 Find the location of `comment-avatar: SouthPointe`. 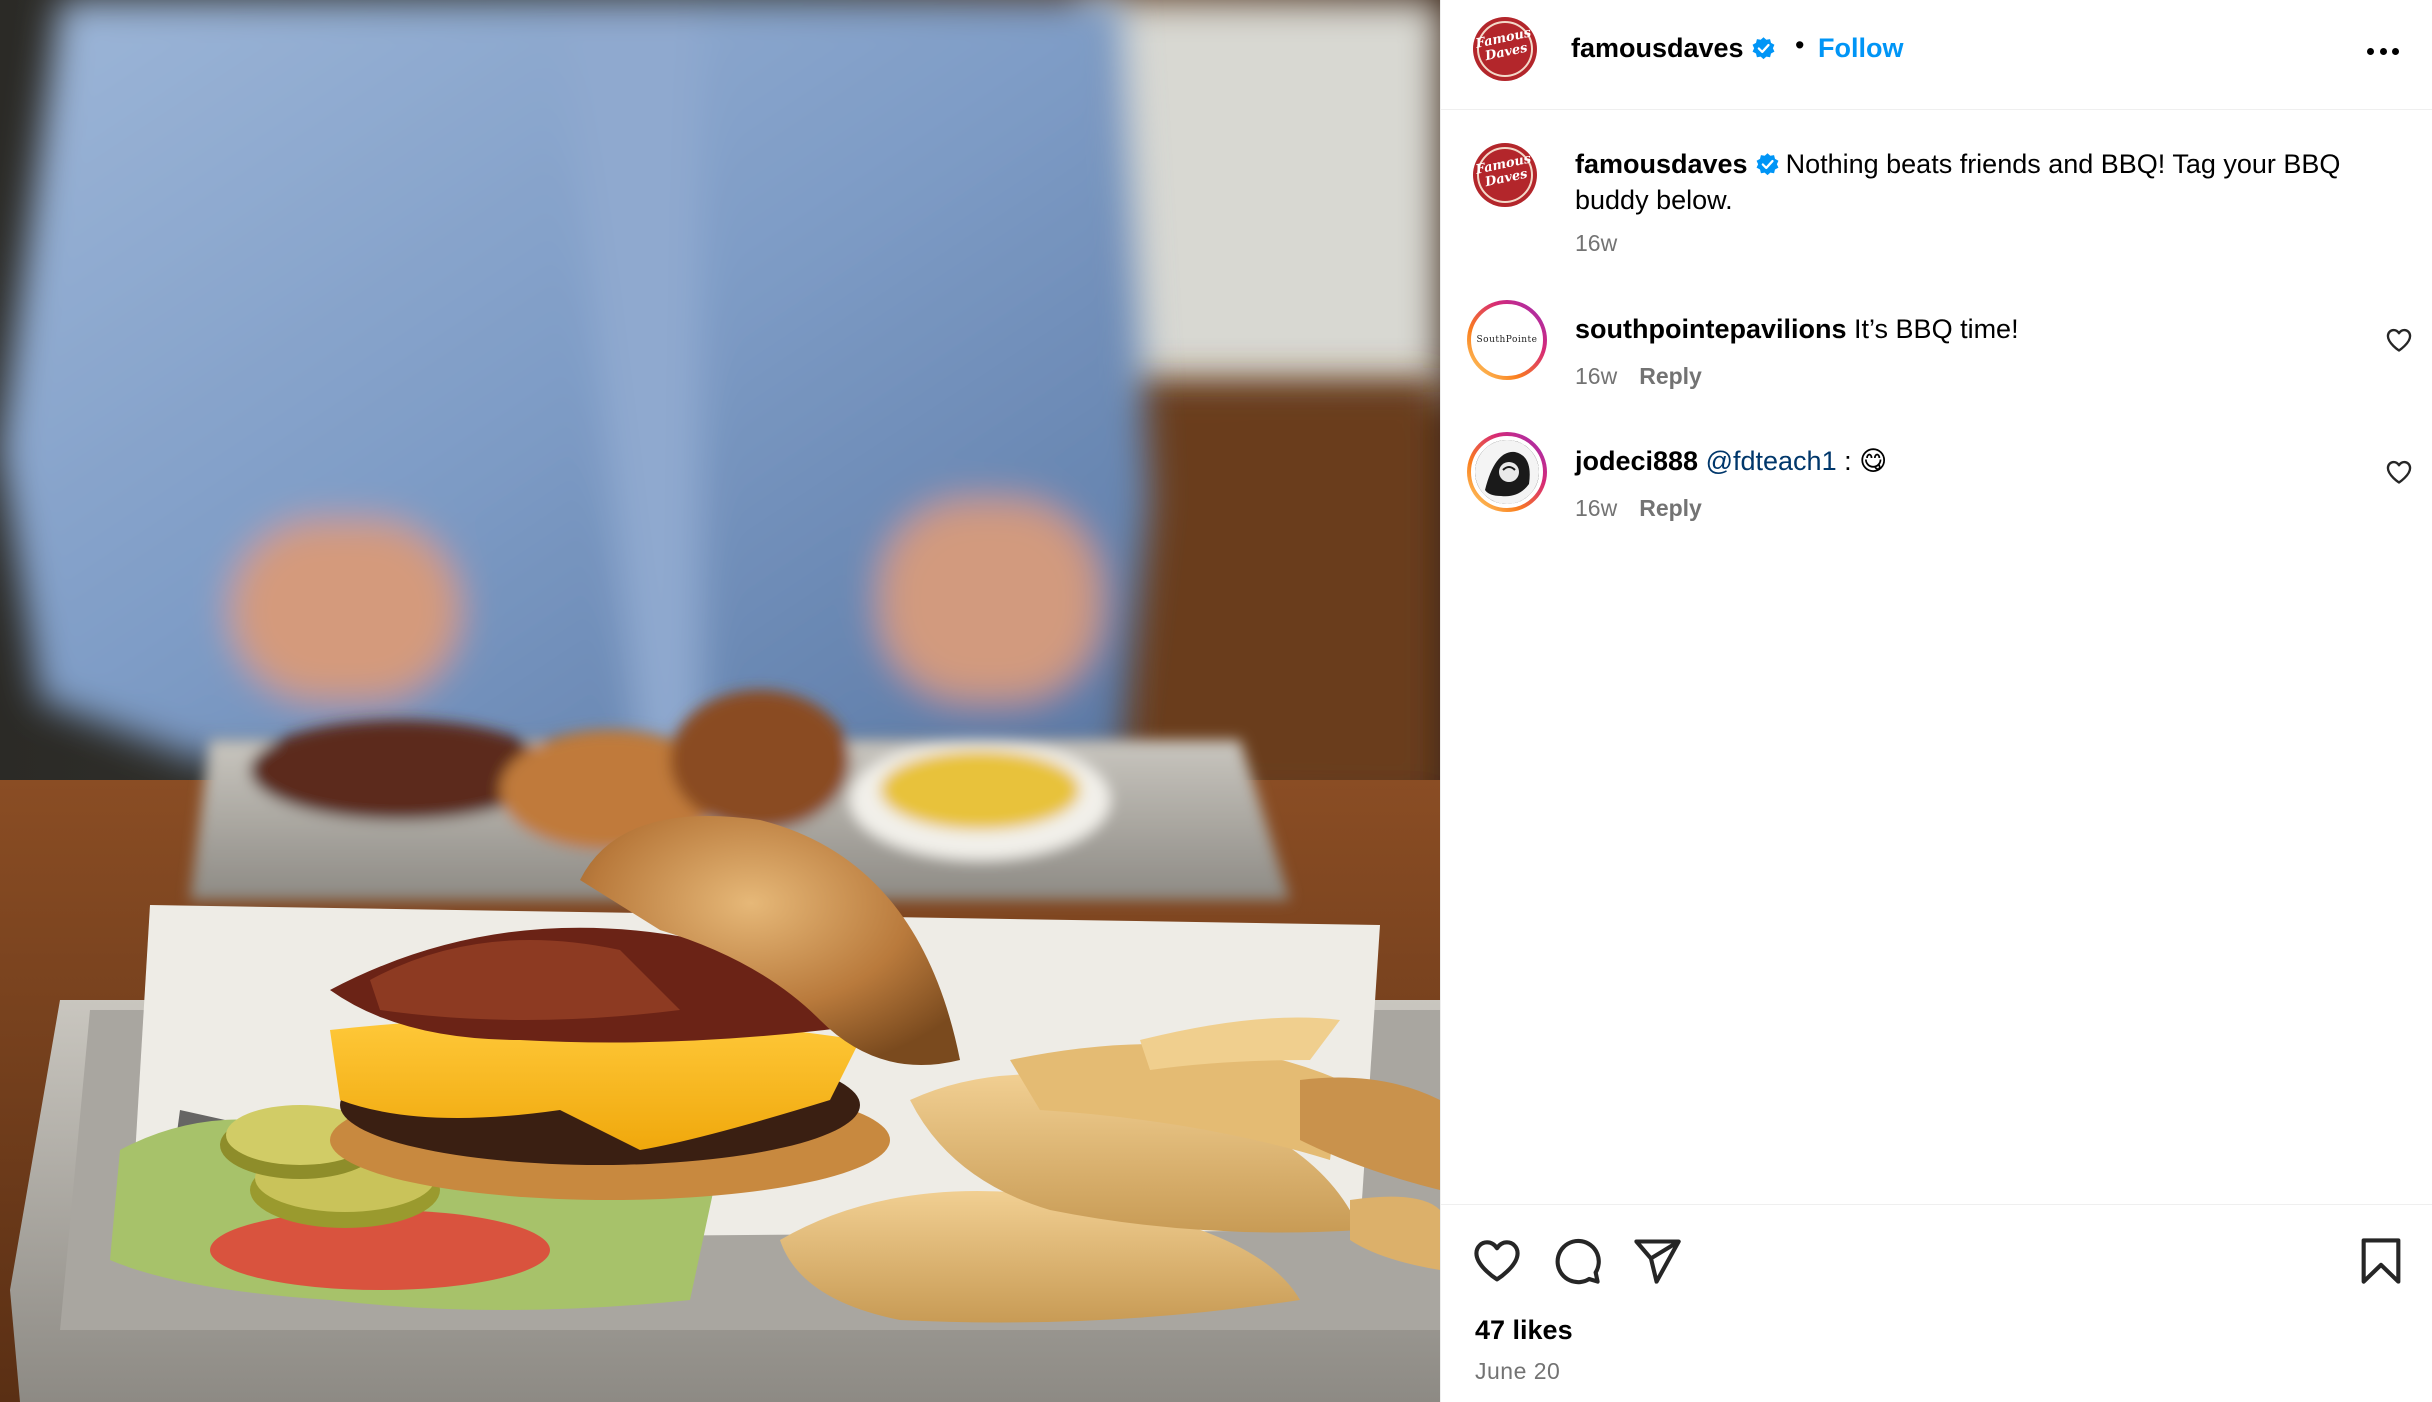

comment-avatar: SouthPointe is located at coordinates (1507, 340).